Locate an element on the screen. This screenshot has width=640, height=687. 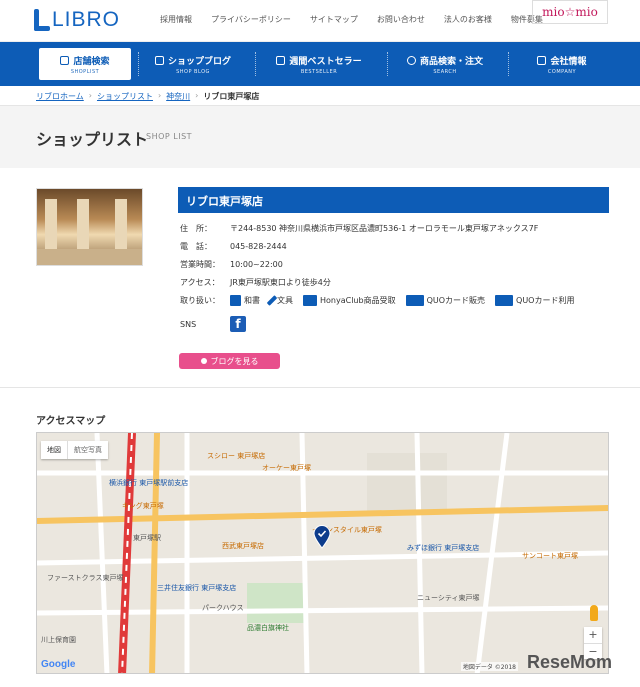
handling-books: 和書 is located at coordinates (245, 300).